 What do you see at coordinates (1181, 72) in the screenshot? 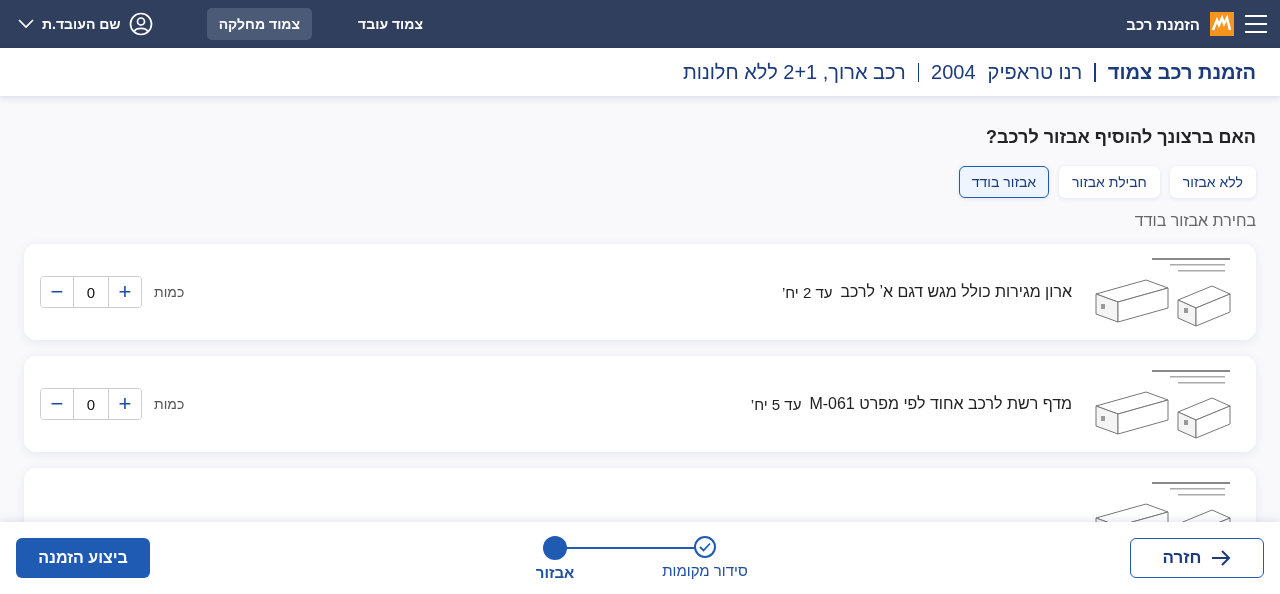
I see `page-title: הזמנת רכב צמוד` at bounding box center [1181, 72].